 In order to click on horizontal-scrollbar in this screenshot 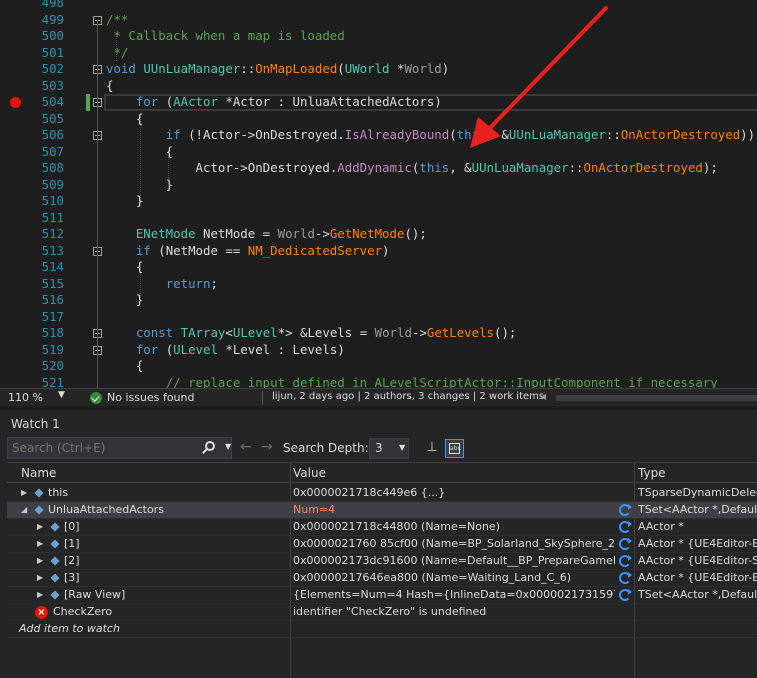, I will do `click(656, 398)`.